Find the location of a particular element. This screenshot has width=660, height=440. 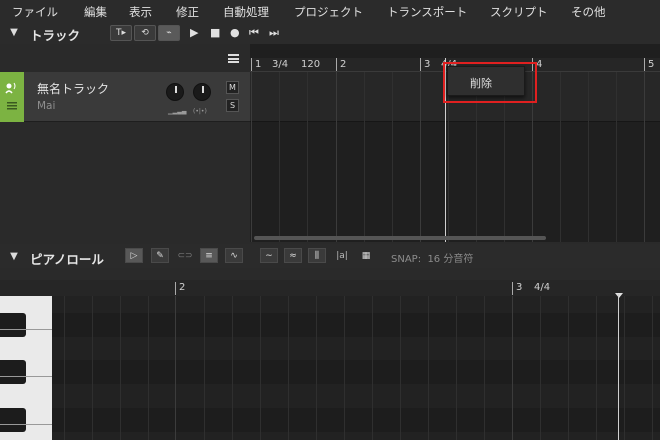

snap-label-text: SNAP: is located at coordinates (406, 259).